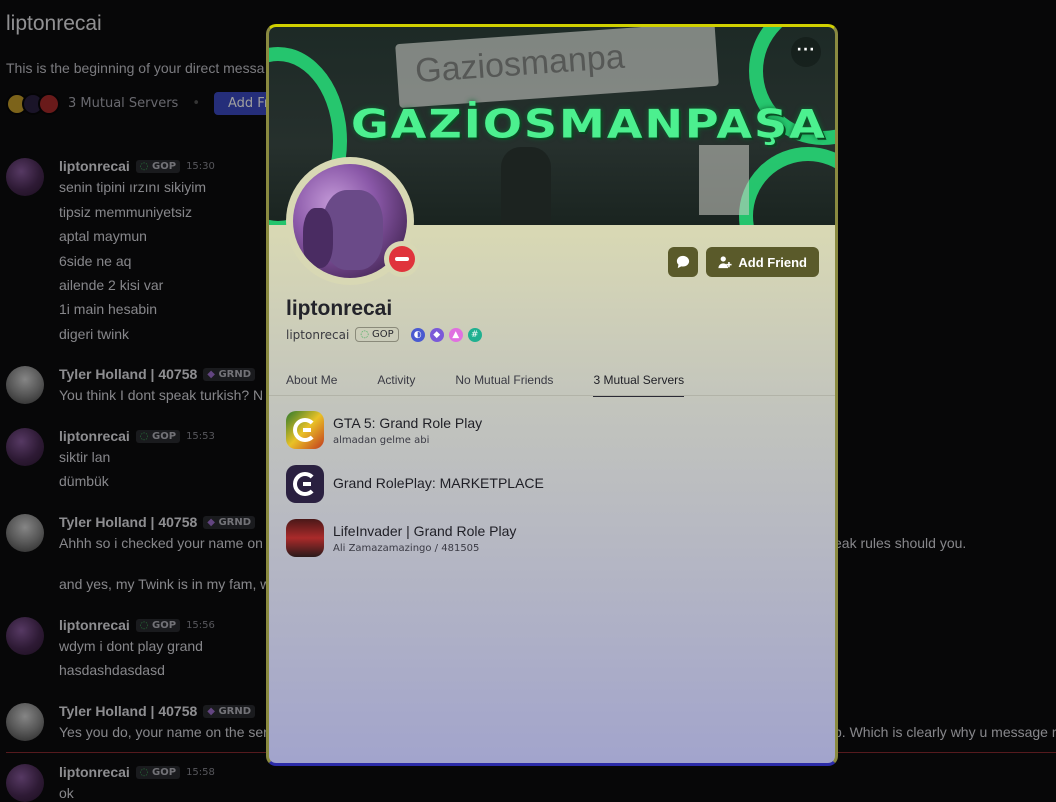 This screenshot has height=802, width=1056. I want to click on banner-swirl, so click(787, 186).